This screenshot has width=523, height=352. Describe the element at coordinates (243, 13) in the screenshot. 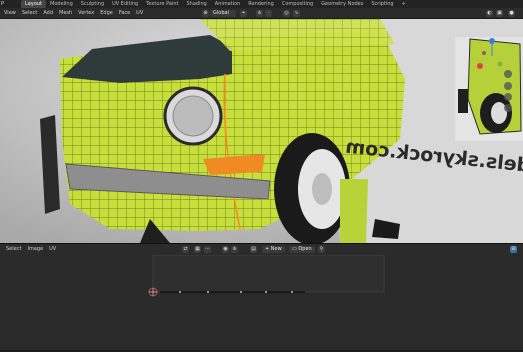

I see `pivot-icon: ⌖` at that location.